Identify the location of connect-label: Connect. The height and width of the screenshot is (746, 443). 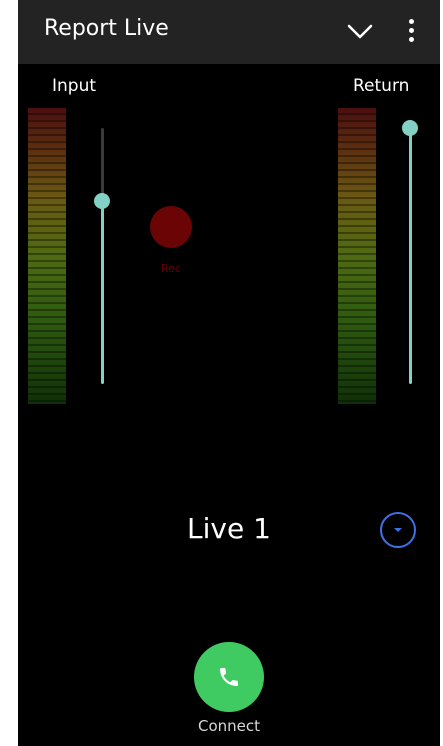
(229, 726).